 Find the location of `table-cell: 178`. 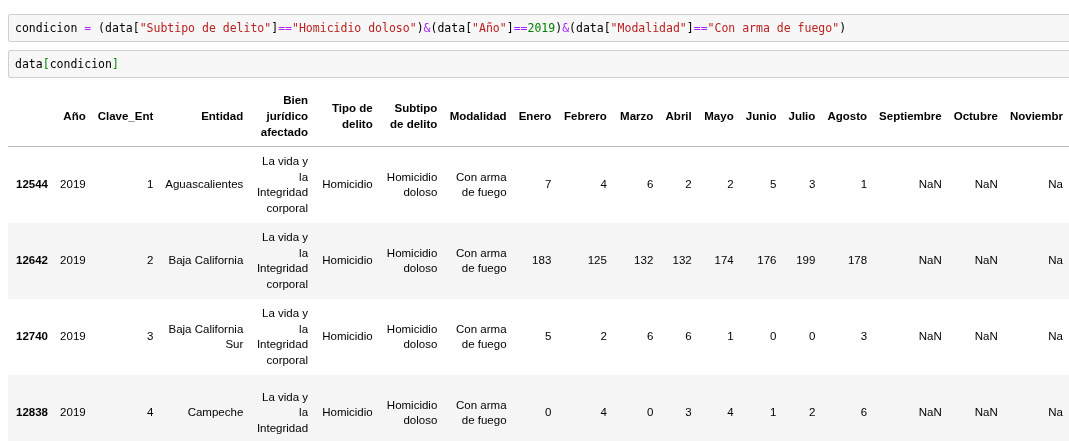

table-cell: 178 is located at coordinates (847, 261).